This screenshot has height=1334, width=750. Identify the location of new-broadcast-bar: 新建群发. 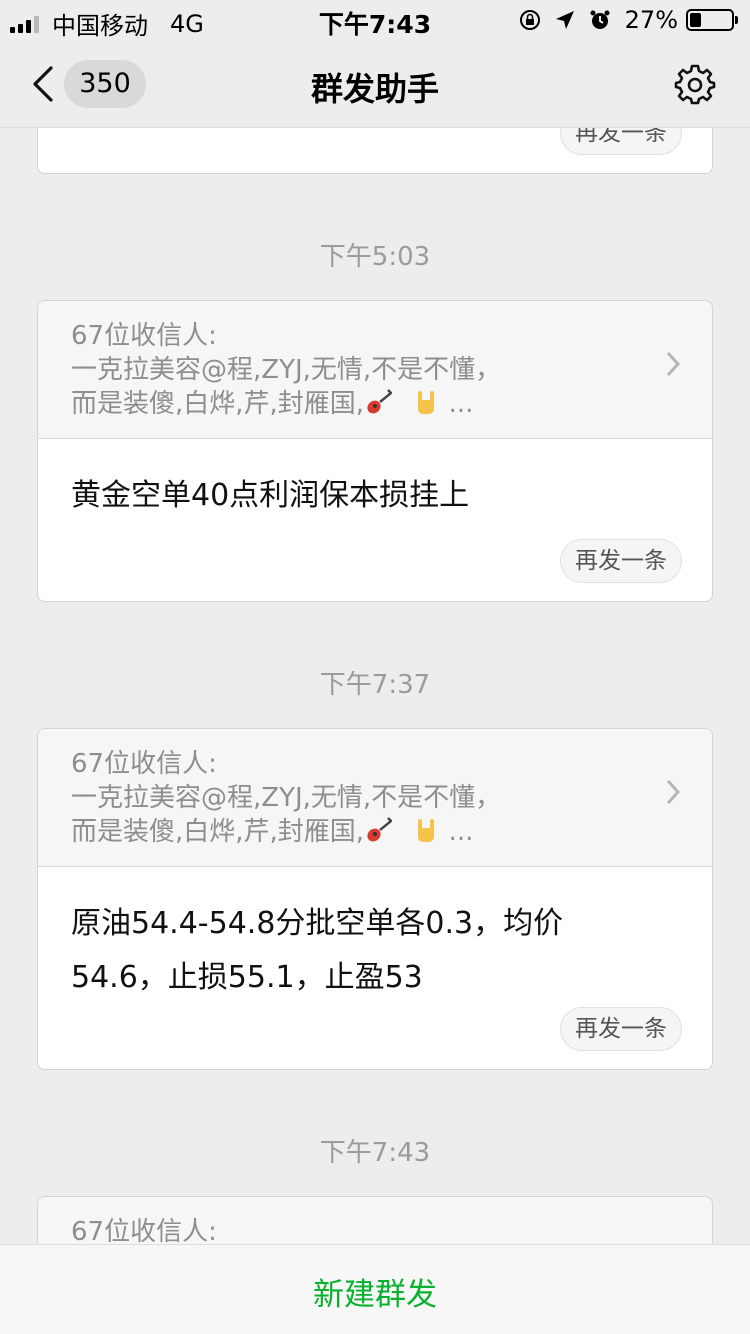
(375, 1289).